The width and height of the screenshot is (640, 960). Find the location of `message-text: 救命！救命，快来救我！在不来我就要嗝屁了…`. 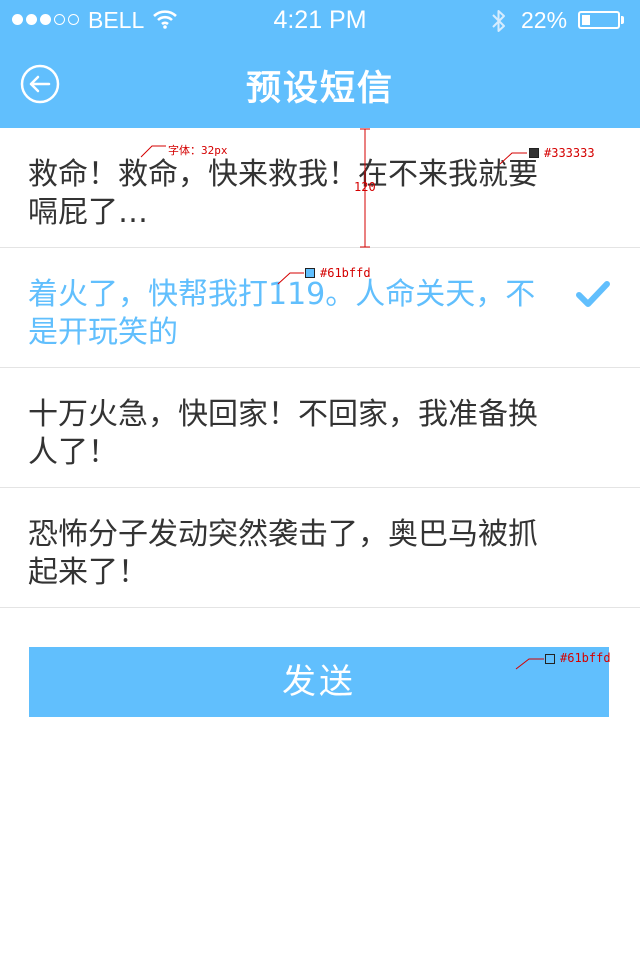

message-text: 救命！救命，快来救我！在不来我就要嗝屁了… is located at coordinates (283, 193).